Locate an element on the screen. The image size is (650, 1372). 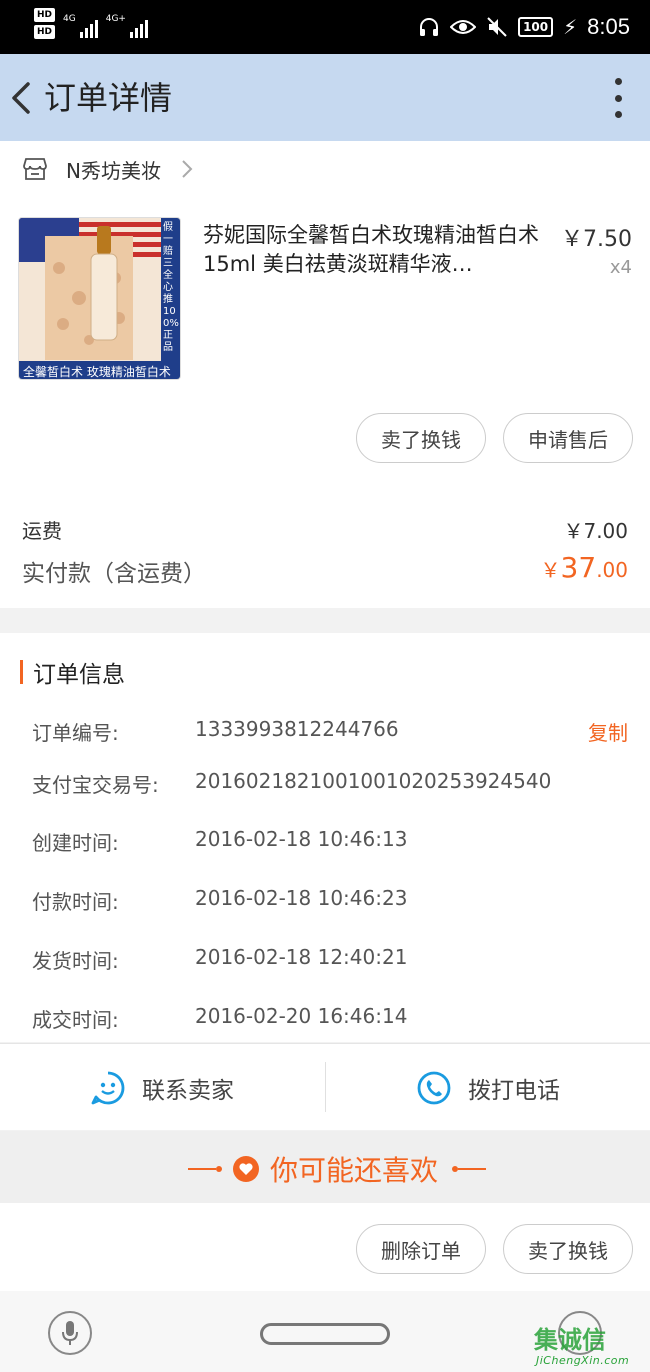
more-menu-button is located at coordinates (618, 98).